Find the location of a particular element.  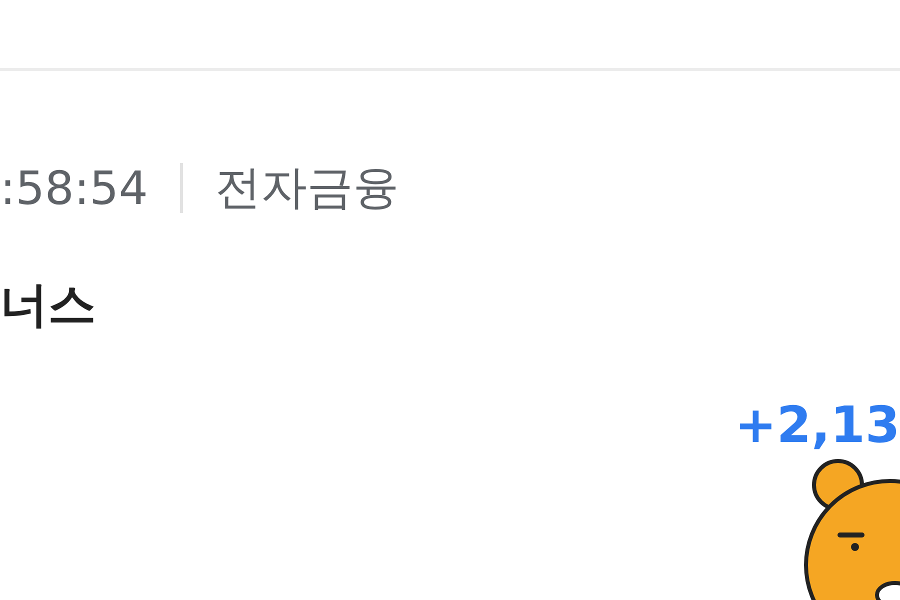

time-text: :58:54 is located at coordinates (74, 188).